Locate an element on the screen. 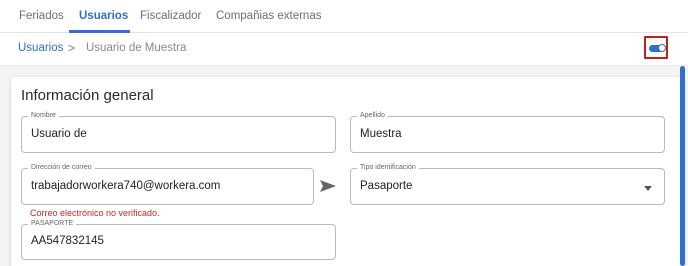  tipo-identificacion-label: Tipo identificación is located at coordinates (388, 168).